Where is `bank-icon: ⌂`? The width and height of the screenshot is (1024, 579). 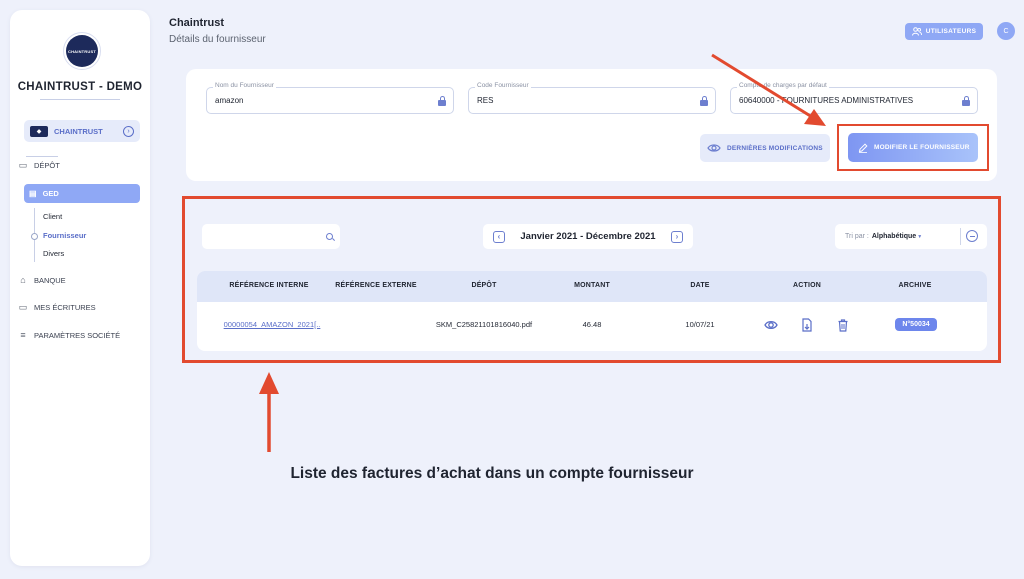 bank-icon: ⌂ is located at coordinates (23, 280).